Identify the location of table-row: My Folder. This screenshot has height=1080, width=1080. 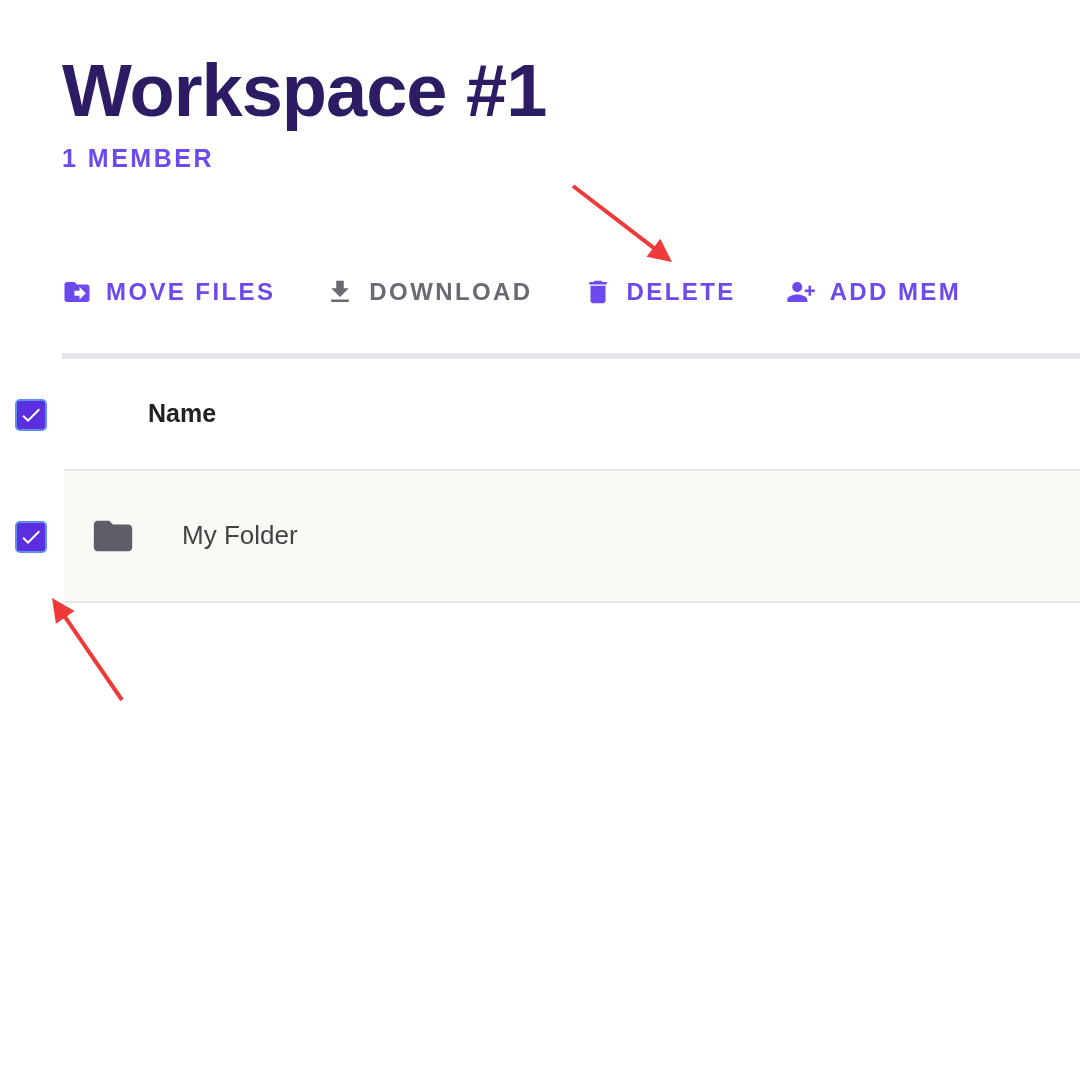
(572, 536).